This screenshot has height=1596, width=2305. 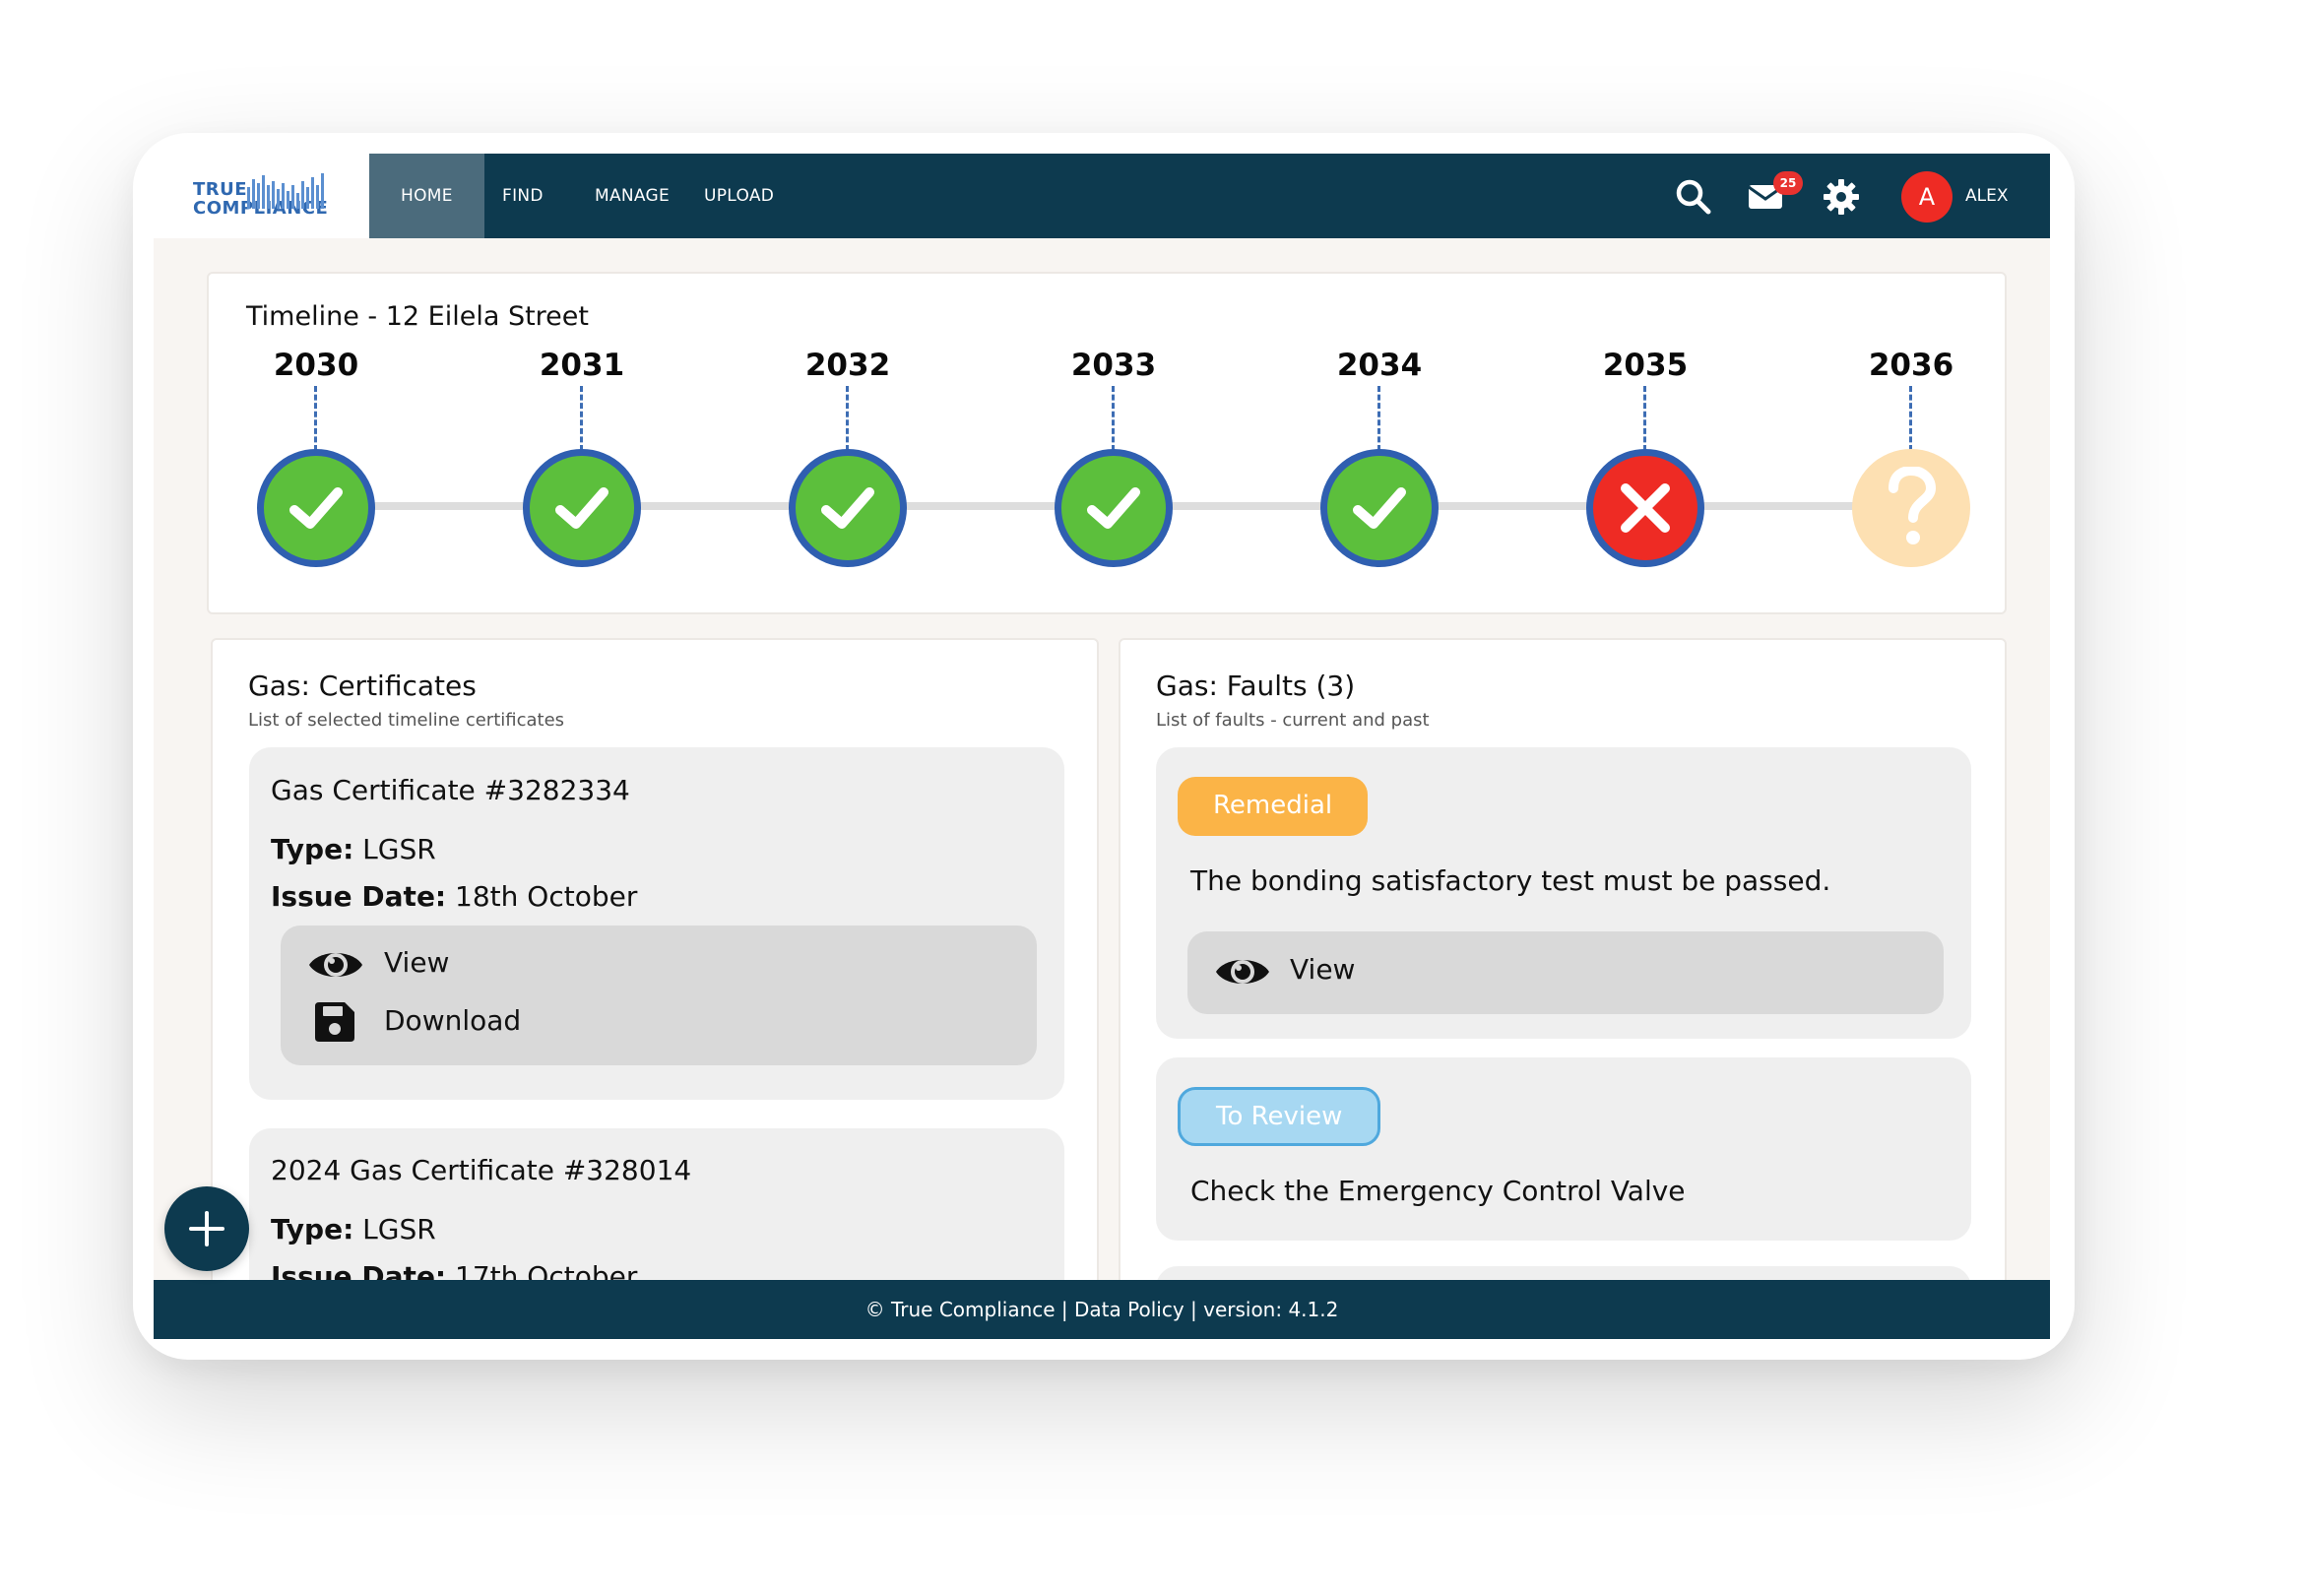 What do you see at coordinates (362, 686) in the screenshot?
I see `certificates-title: Gas: Certificates` at bounding box center [362, 686].